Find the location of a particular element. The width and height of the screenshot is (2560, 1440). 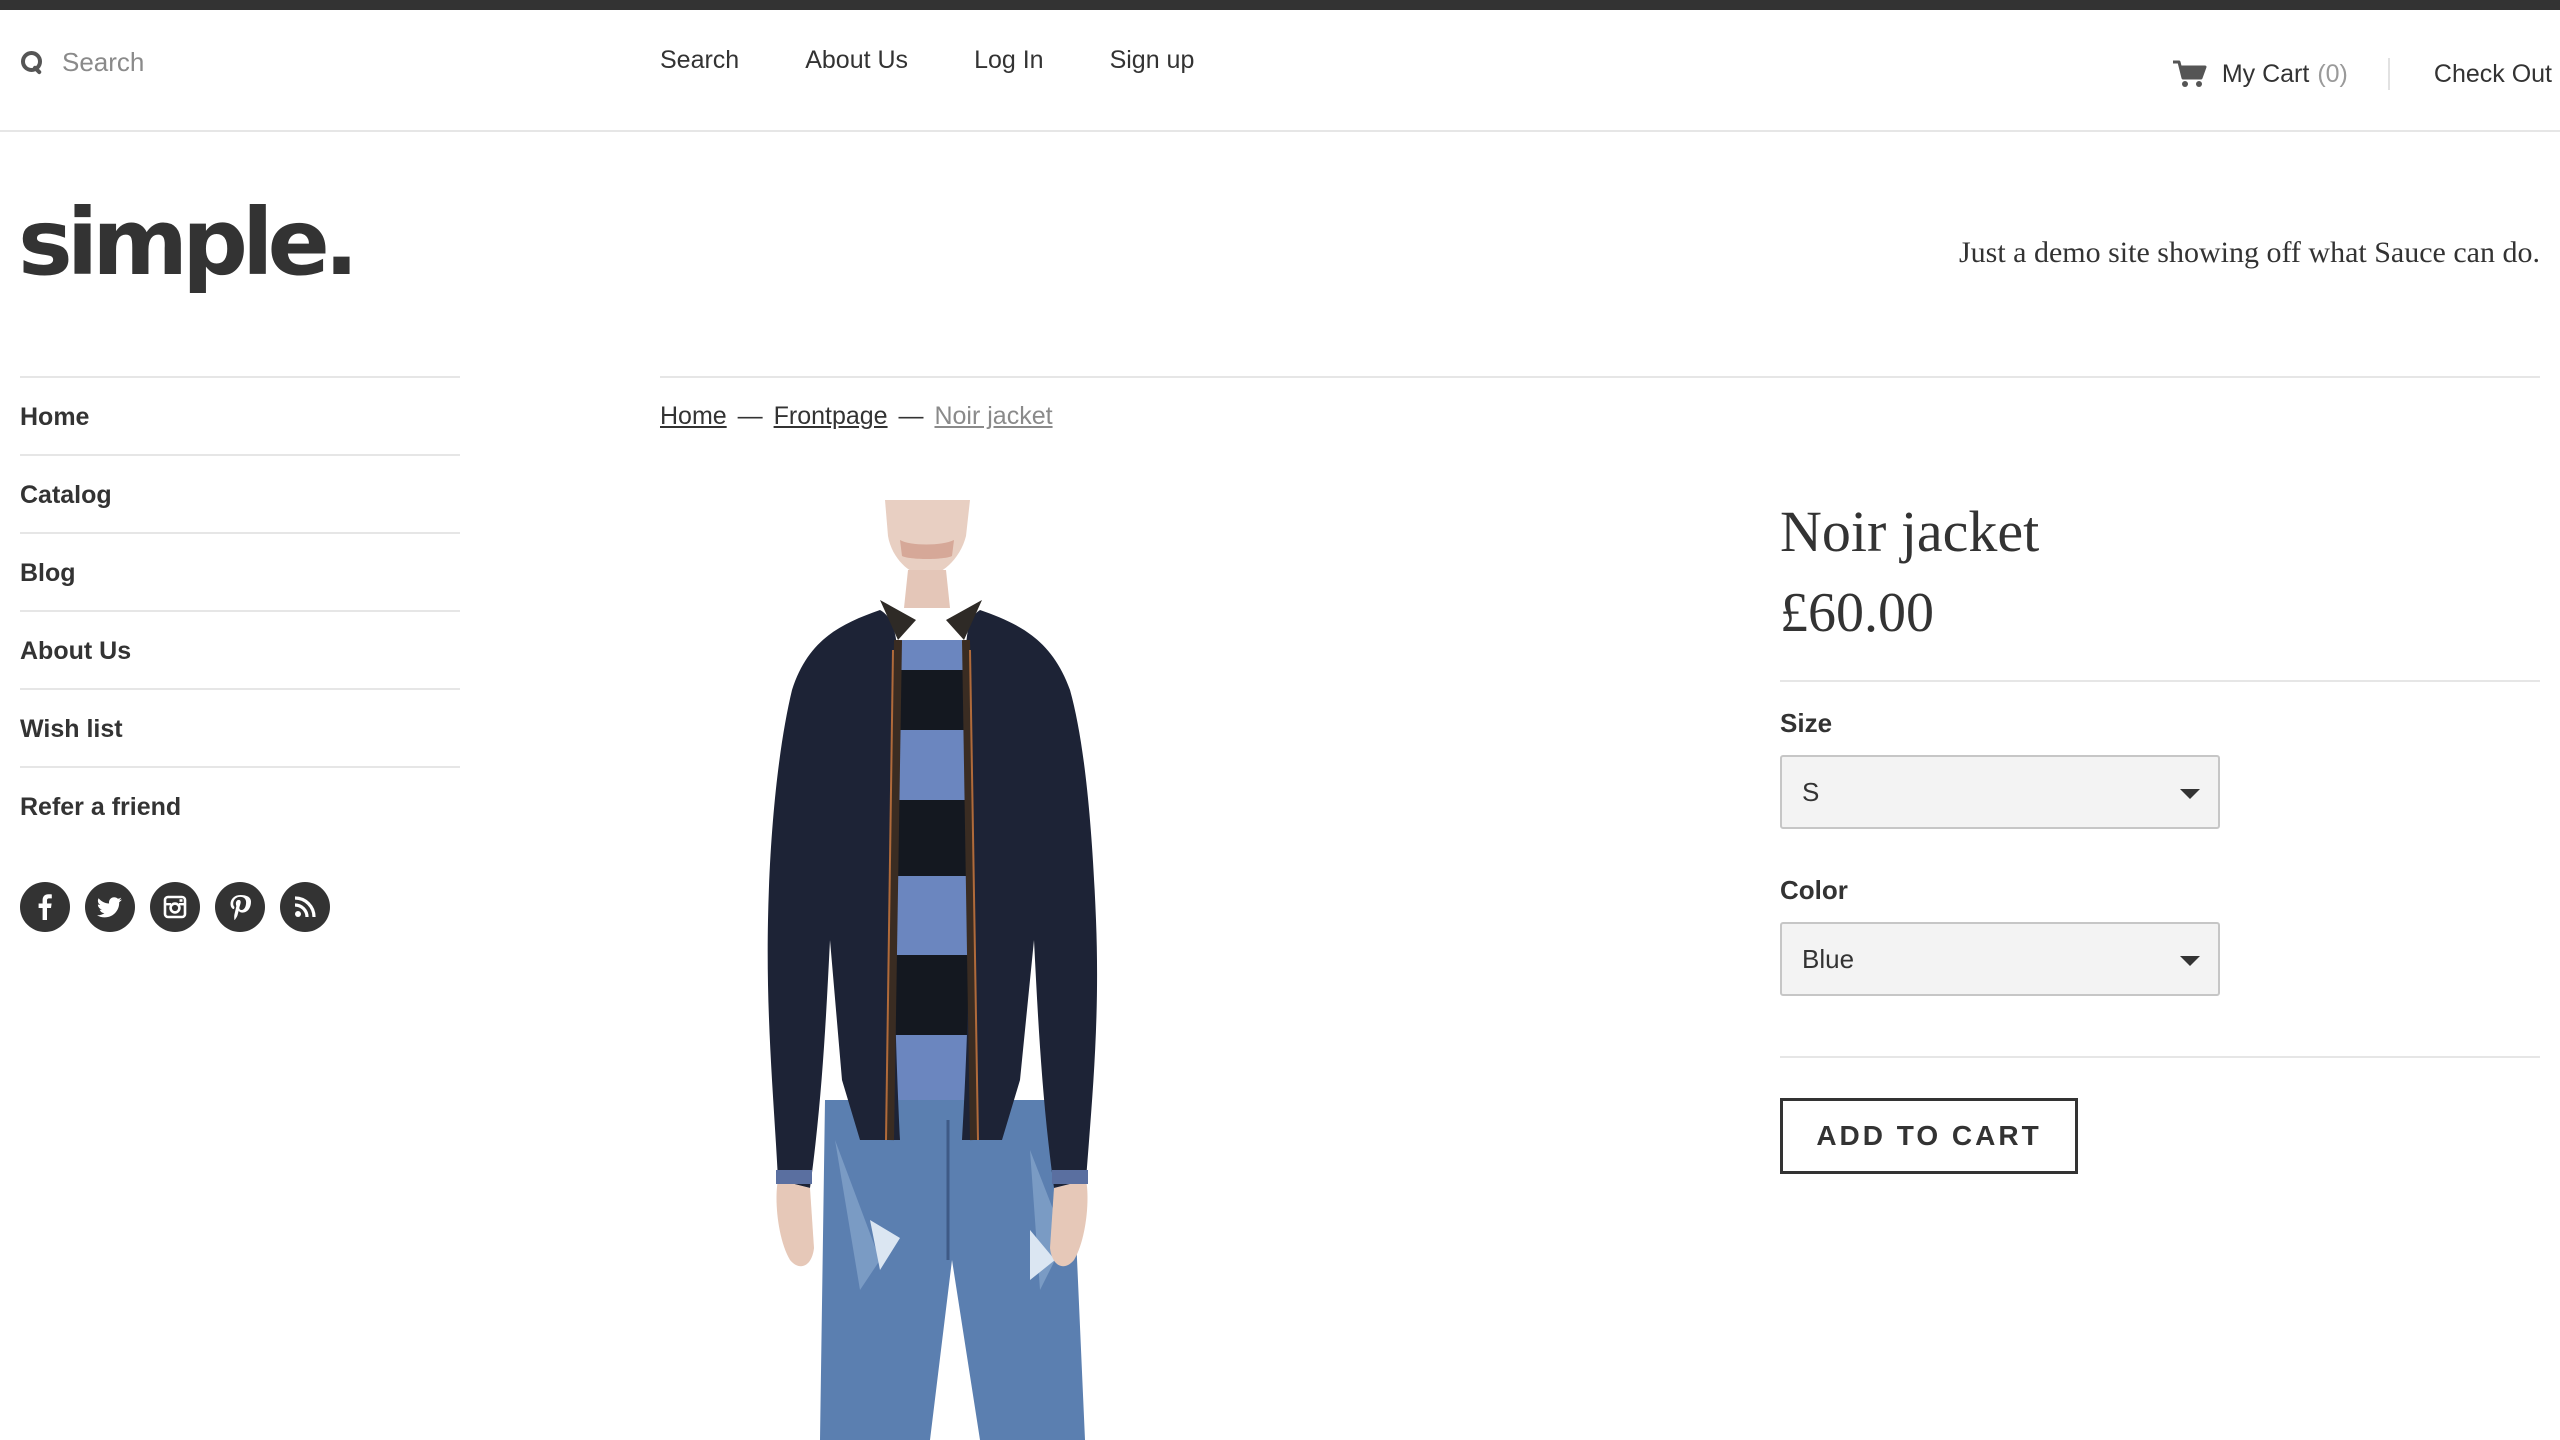

color-select-value: Blue is located at coordinates (1828, 958).